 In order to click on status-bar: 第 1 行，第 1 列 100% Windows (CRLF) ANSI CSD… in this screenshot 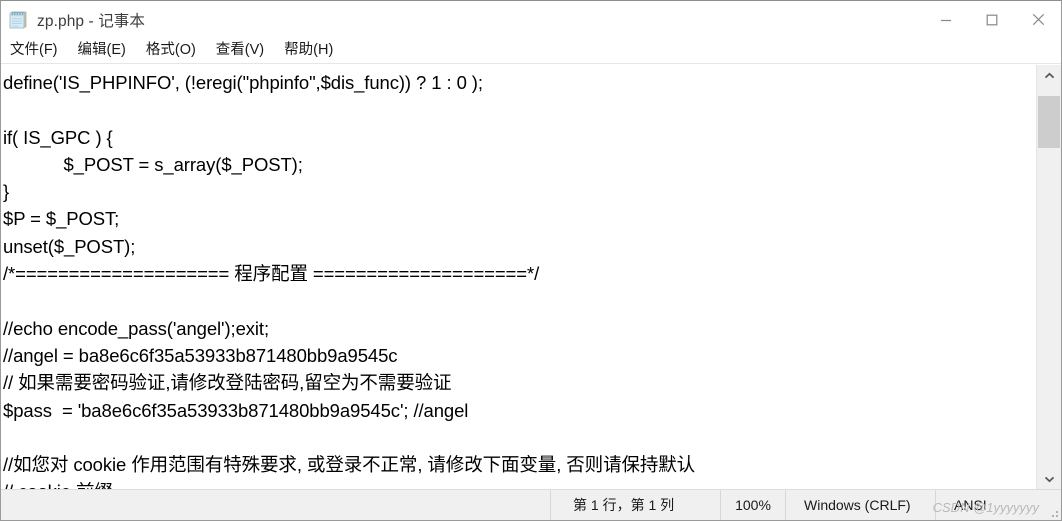, I will do `click(531, 504)`.